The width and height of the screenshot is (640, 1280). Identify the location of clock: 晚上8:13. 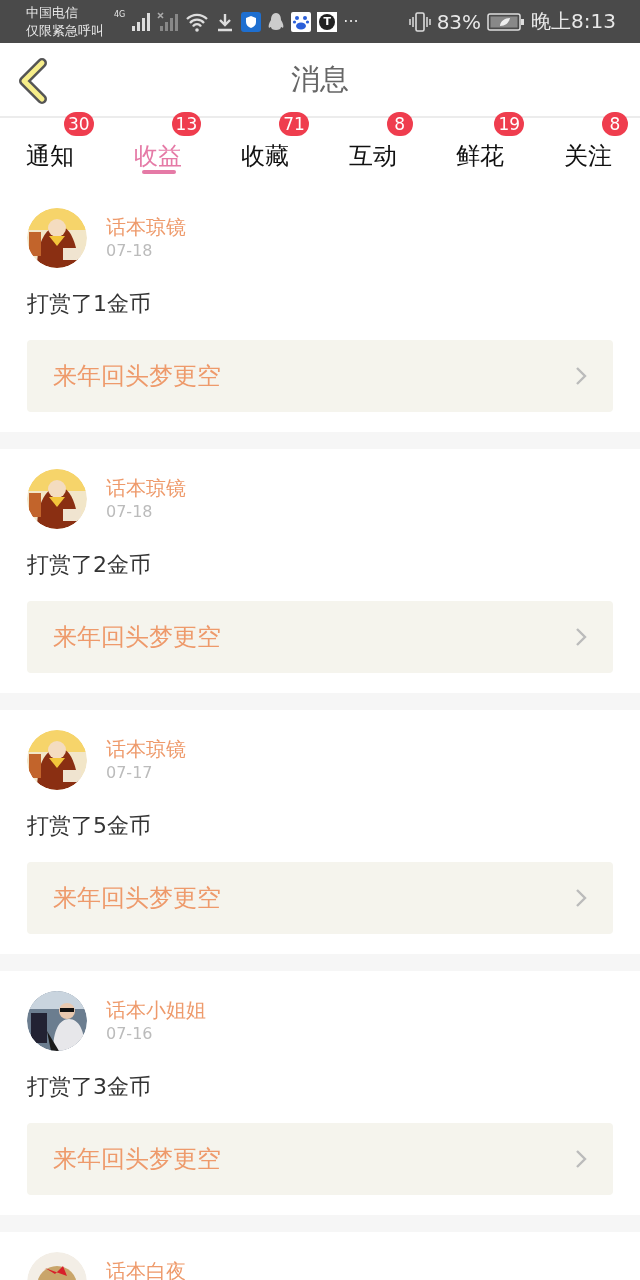
(573, 21).